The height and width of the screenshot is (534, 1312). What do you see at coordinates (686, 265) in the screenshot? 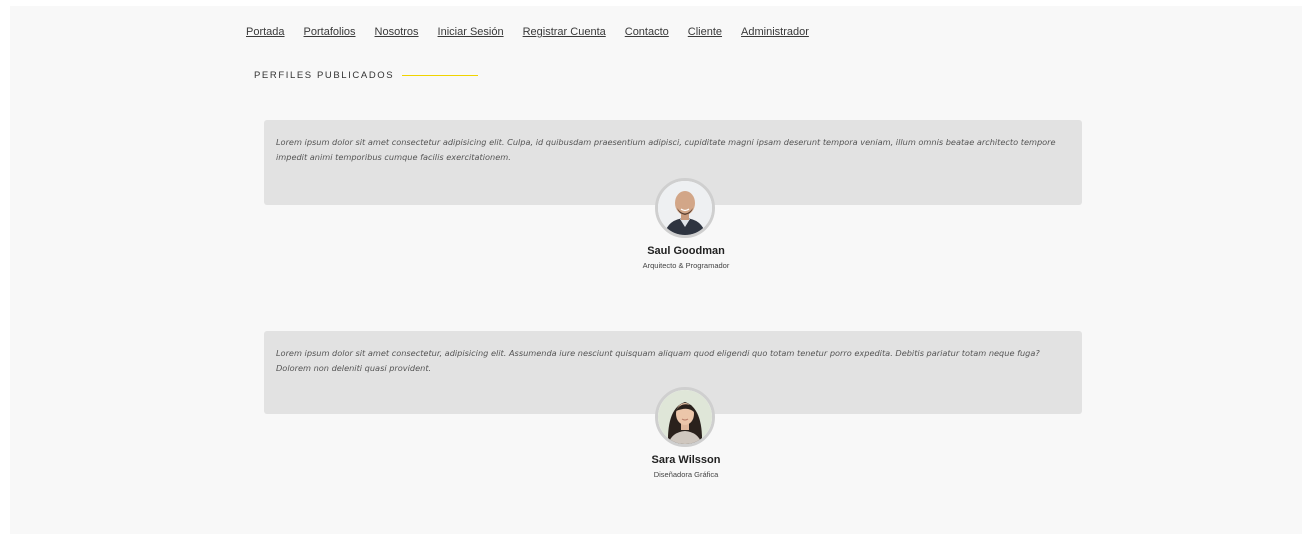
I see `profile-role: Arquitecto & Programador` at bounding box center [686, 265].